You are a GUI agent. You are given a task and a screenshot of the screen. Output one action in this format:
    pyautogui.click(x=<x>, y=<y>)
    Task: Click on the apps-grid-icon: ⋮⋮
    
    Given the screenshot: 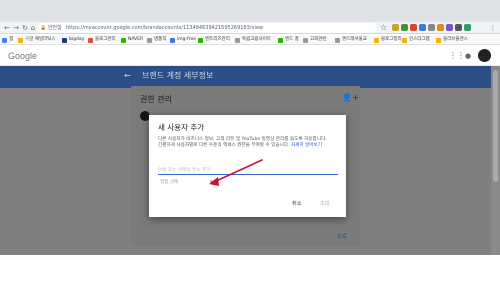 What is the action you would take?
    pyautogui.click(x=457, y=56)
    